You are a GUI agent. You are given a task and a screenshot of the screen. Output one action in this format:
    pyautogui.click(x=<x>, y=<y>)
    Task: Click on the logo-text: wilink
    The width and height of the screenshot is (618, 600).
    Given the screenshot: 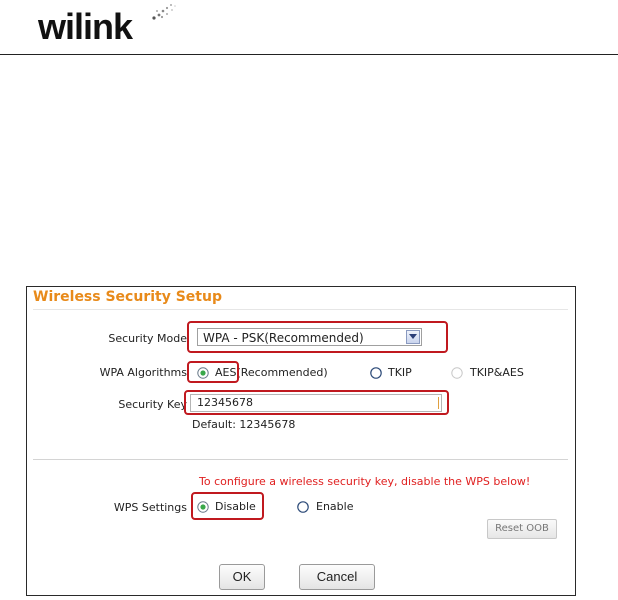 What is the action you would take?
    pyautogui.click(x=85, y=26)
    